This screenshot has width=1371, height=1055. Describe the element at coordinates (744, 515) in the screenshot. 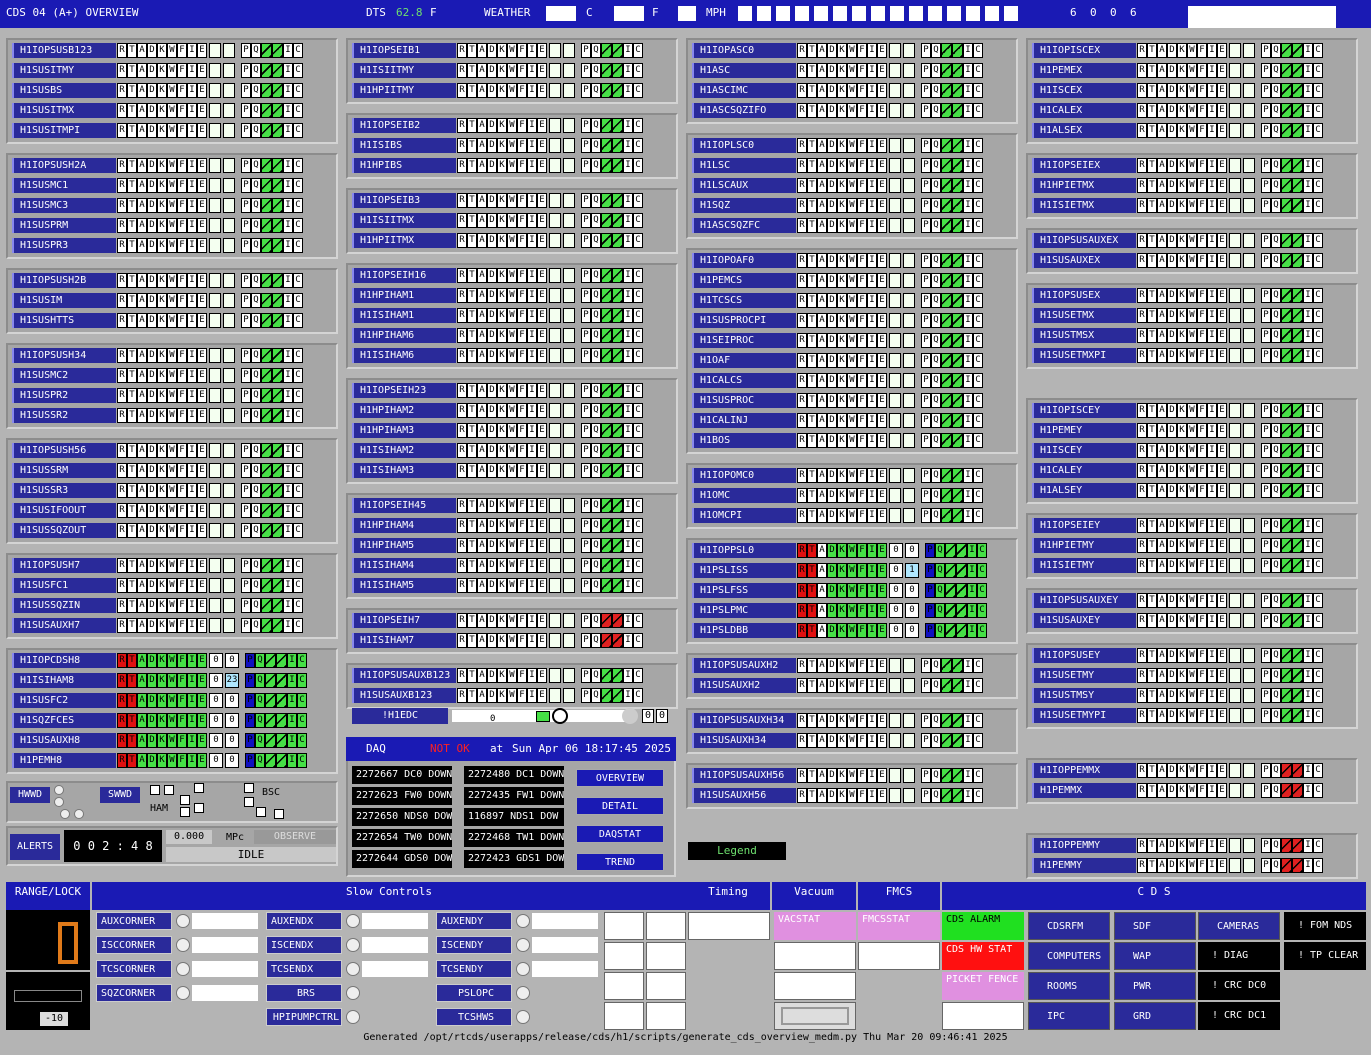

I see `model-name-button: H1OMCPI` at that location.